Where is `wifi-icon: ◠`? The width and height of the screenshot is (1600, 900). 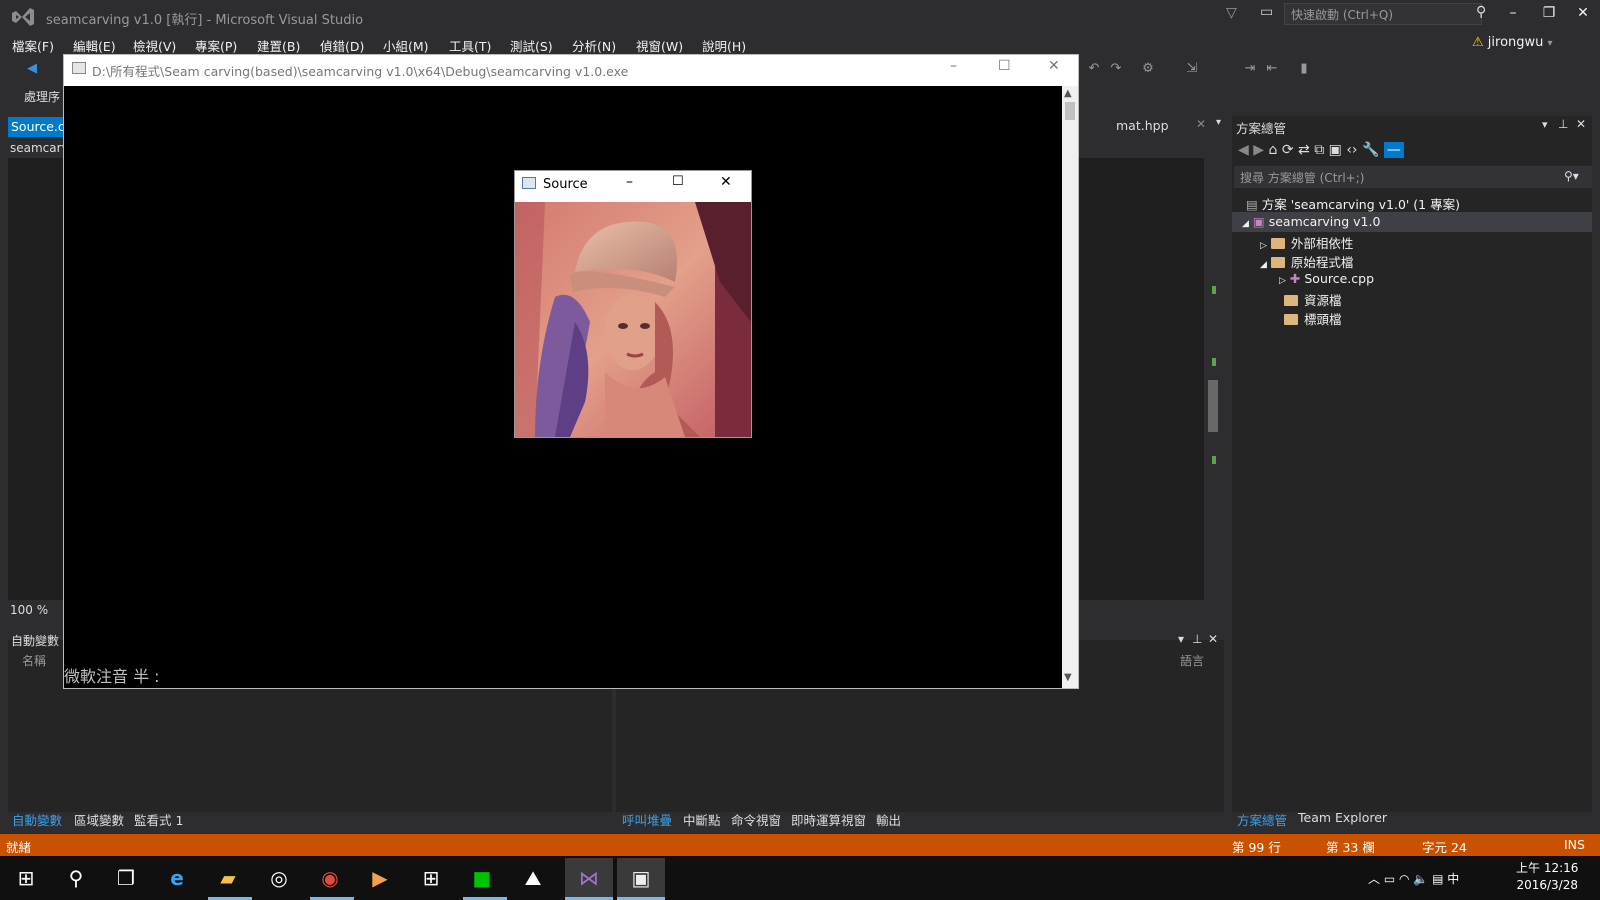
wifi-icon: ◠ is located at coordinates (1404, 879).